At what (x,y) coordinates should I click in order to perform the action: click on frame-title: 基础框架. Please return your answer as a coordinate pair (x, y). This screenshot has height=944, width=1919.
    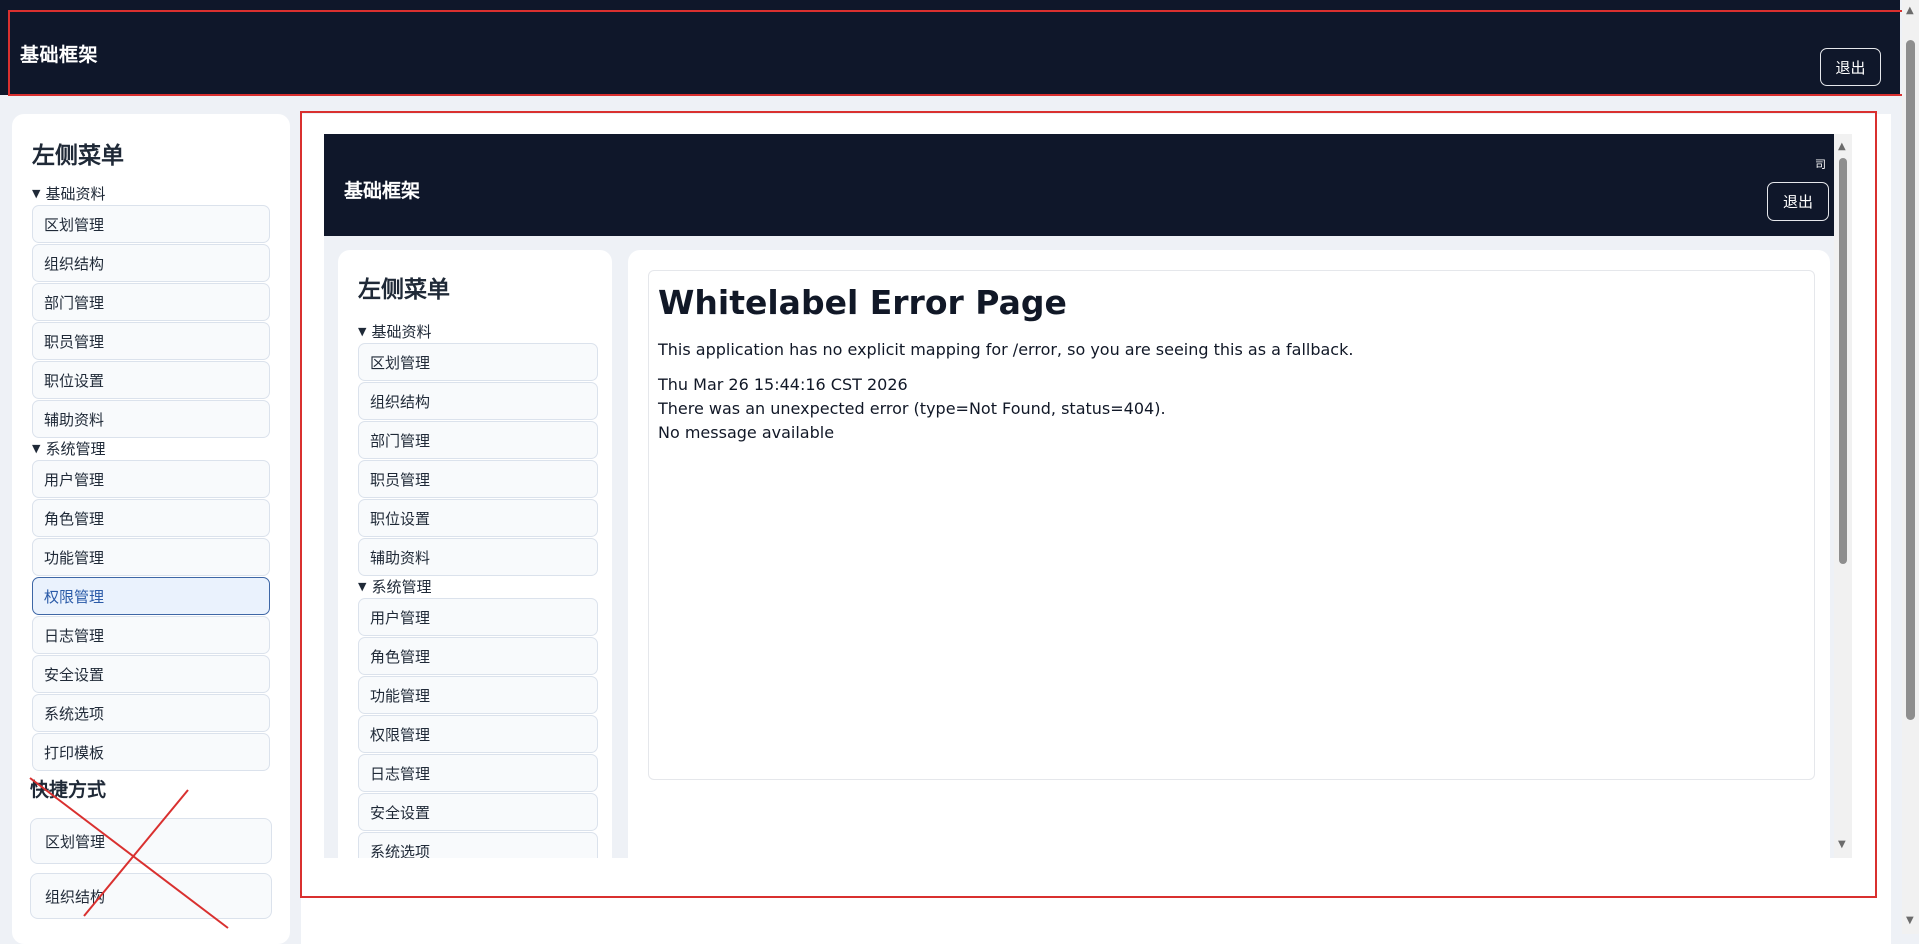
    Looking at the image, I should click on (382, 191).